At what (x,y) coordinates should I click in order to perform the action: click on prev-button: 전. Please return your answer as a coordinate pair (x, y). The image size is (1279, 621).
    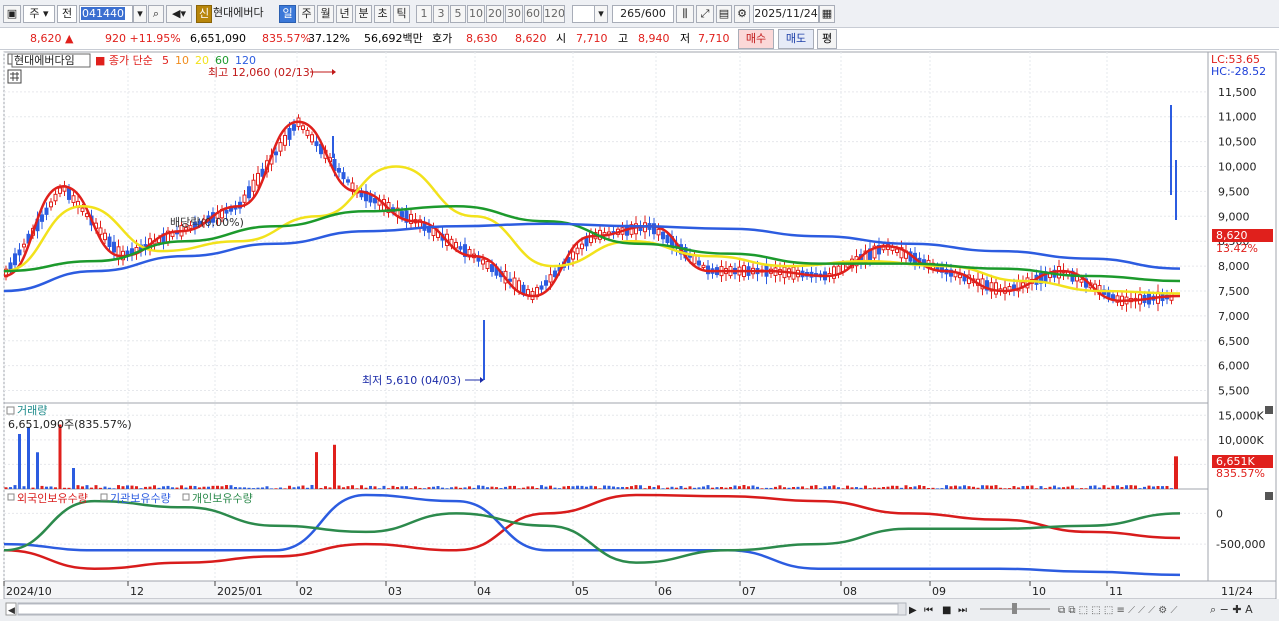
    Looking at the image, I should click on (67, 14).